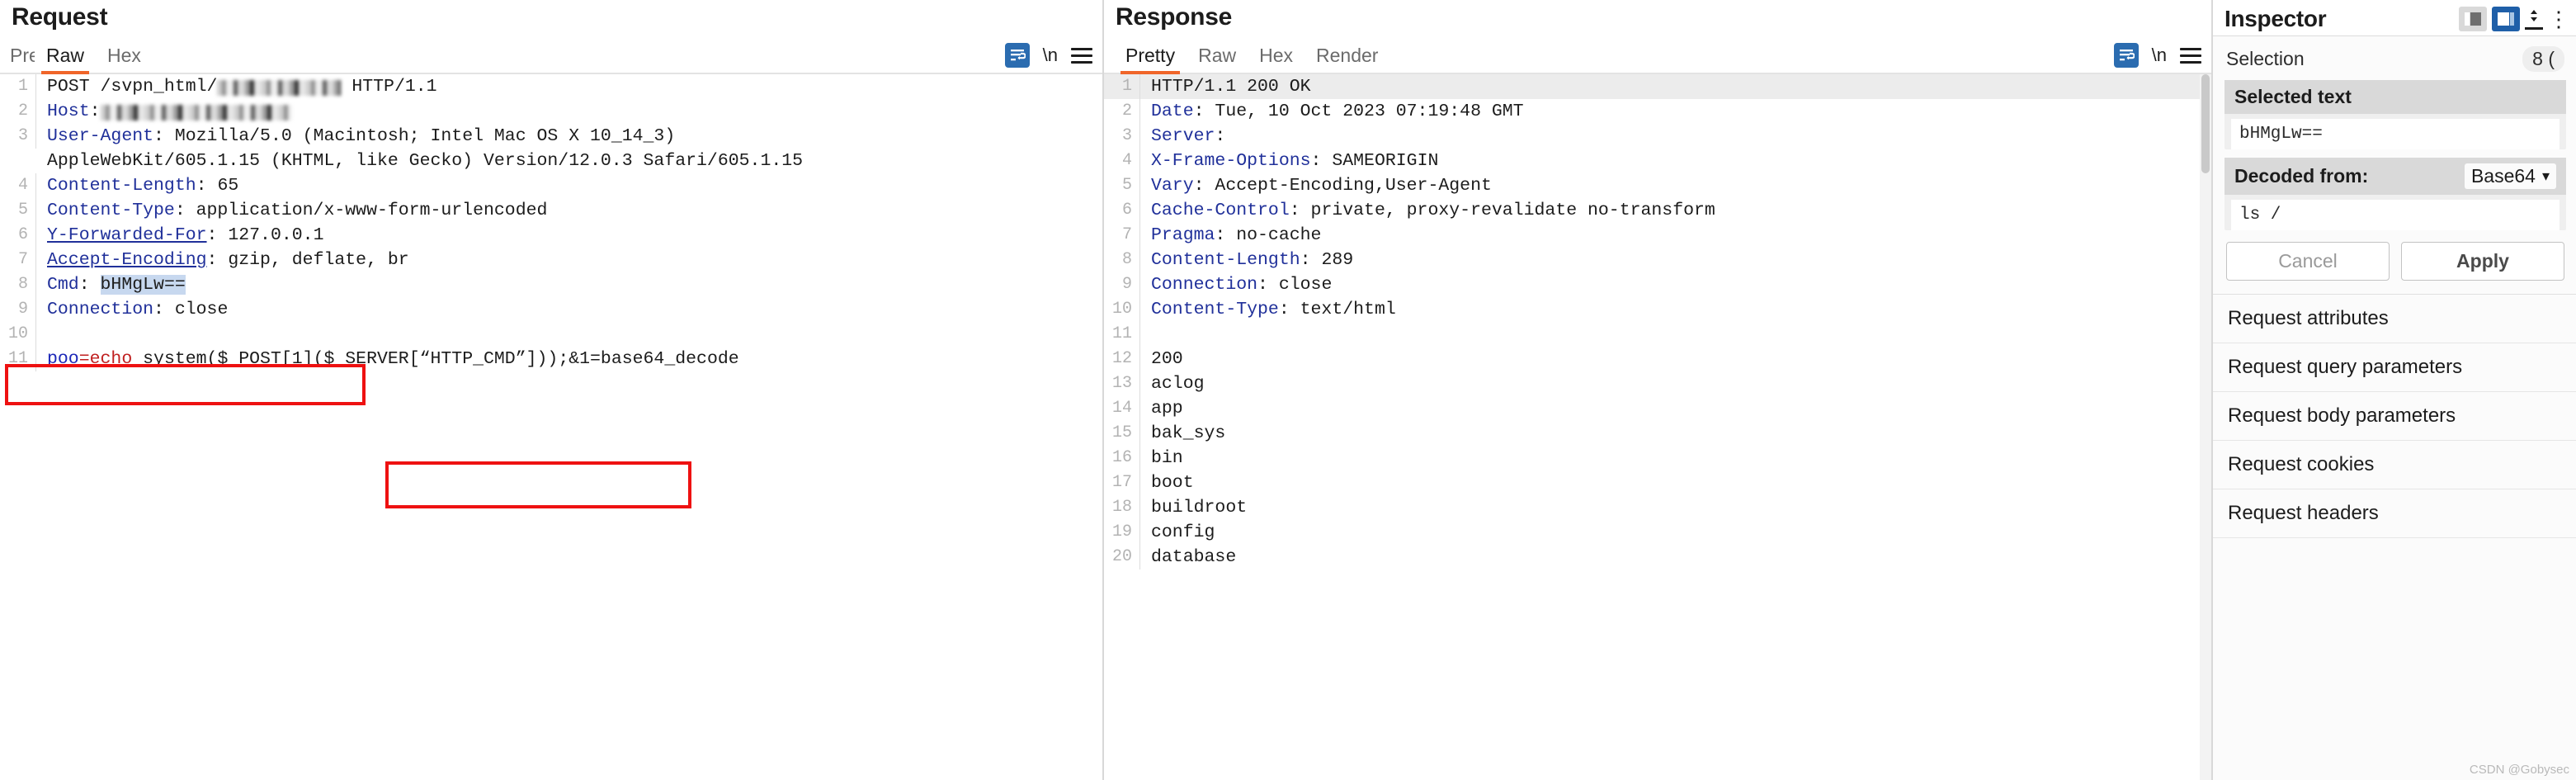 This screenshot has width=2576, height=780. What do you see at coordinates (1657, 507) in the screenshot?
I see `code-line: 18 buildroot` at bounding box center [1657, 507].